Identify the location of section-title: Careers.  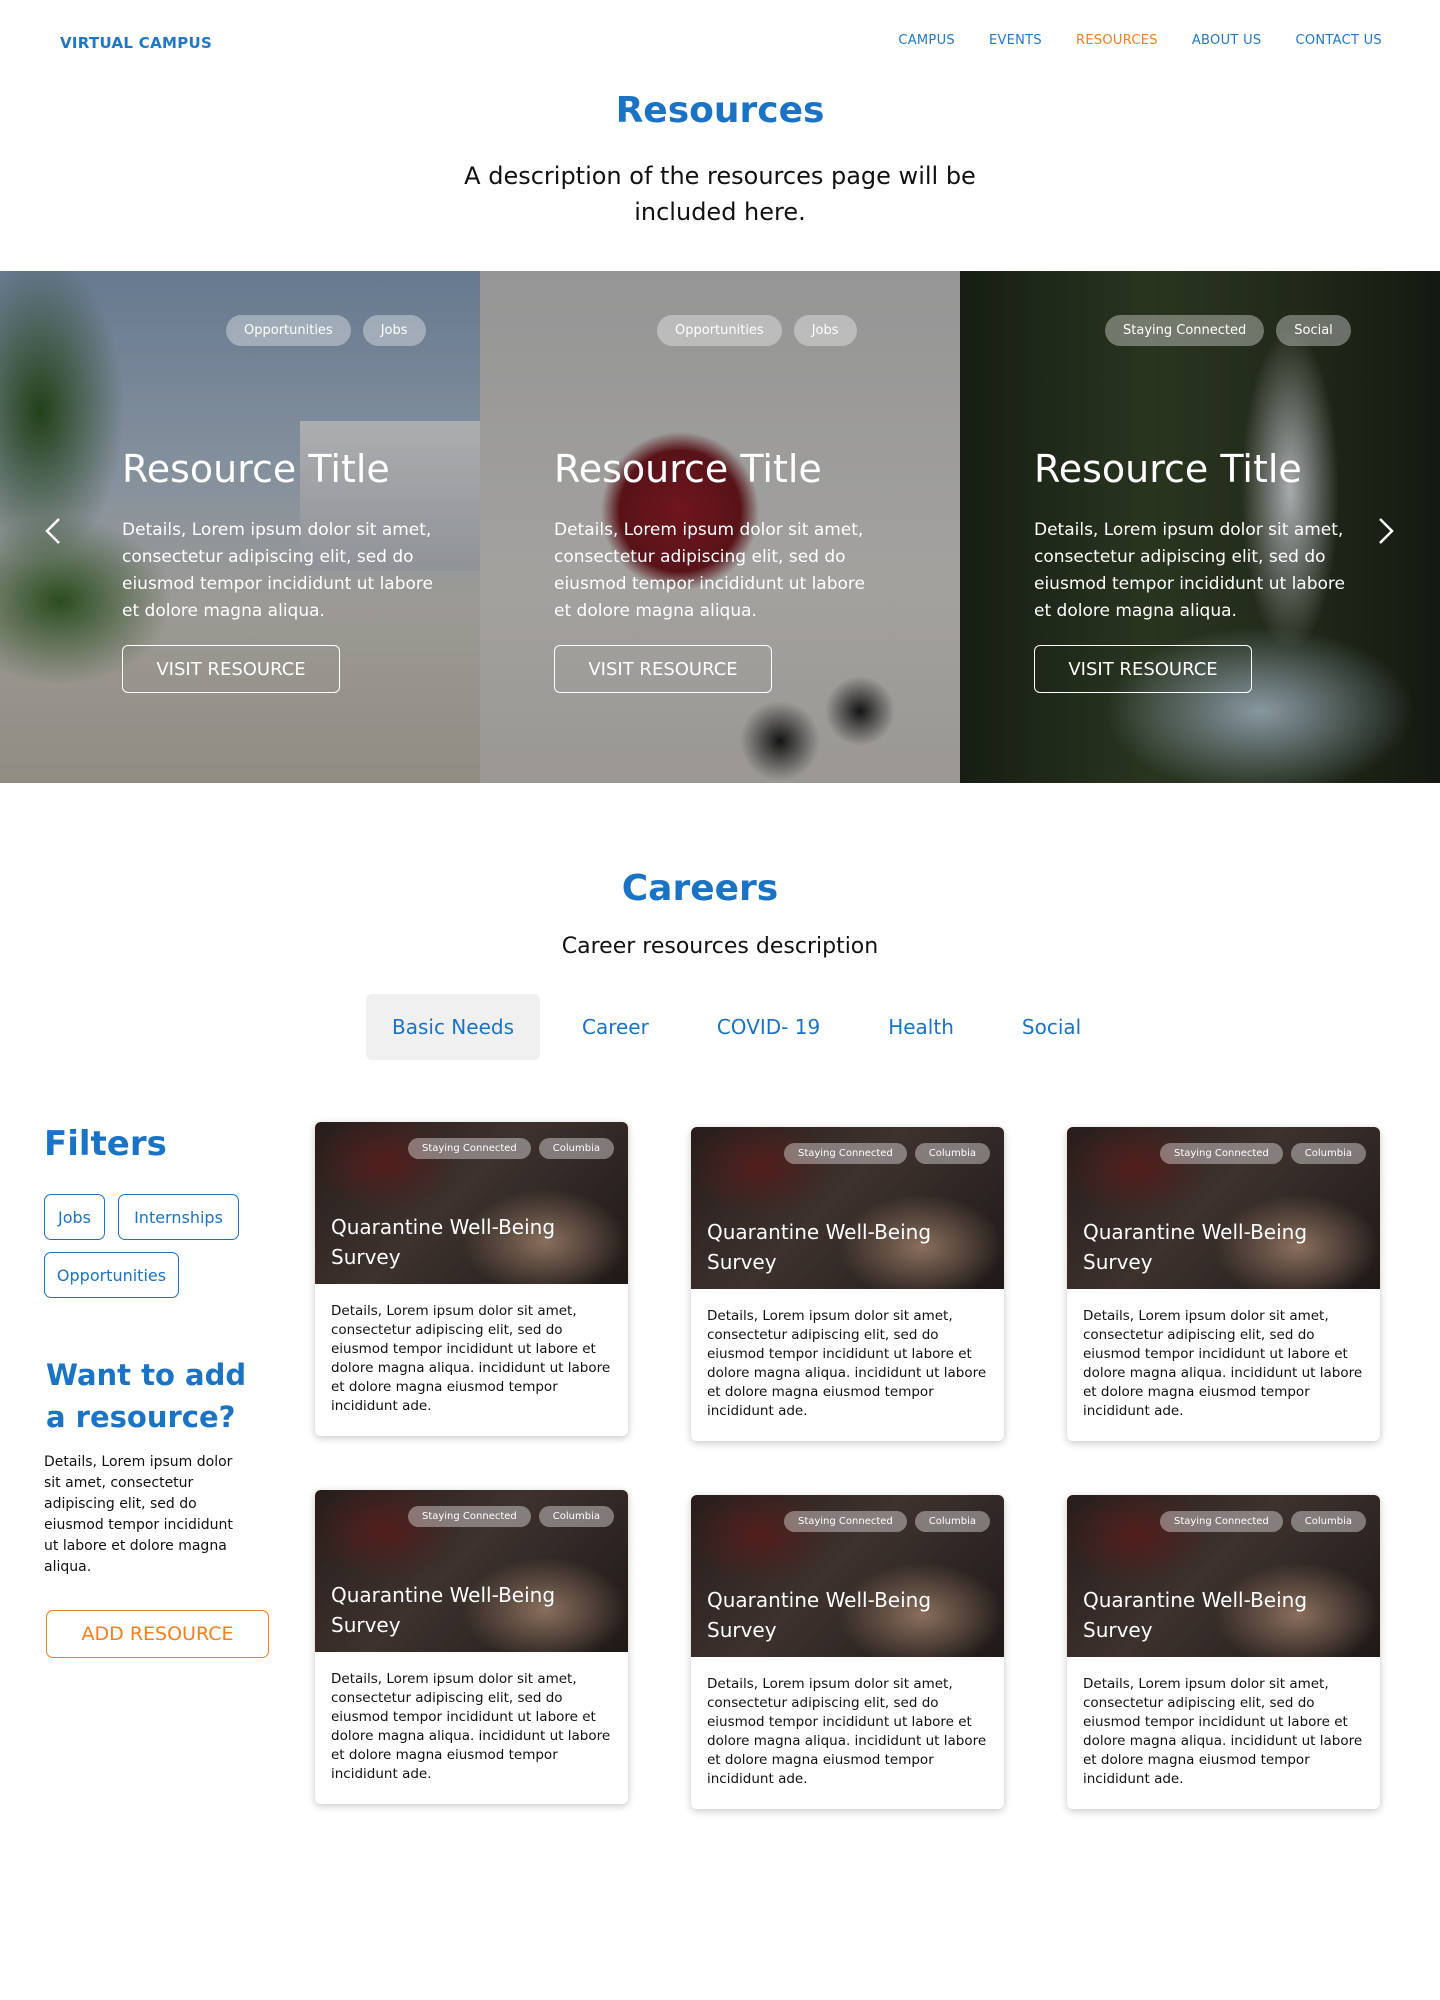
(700, 888).